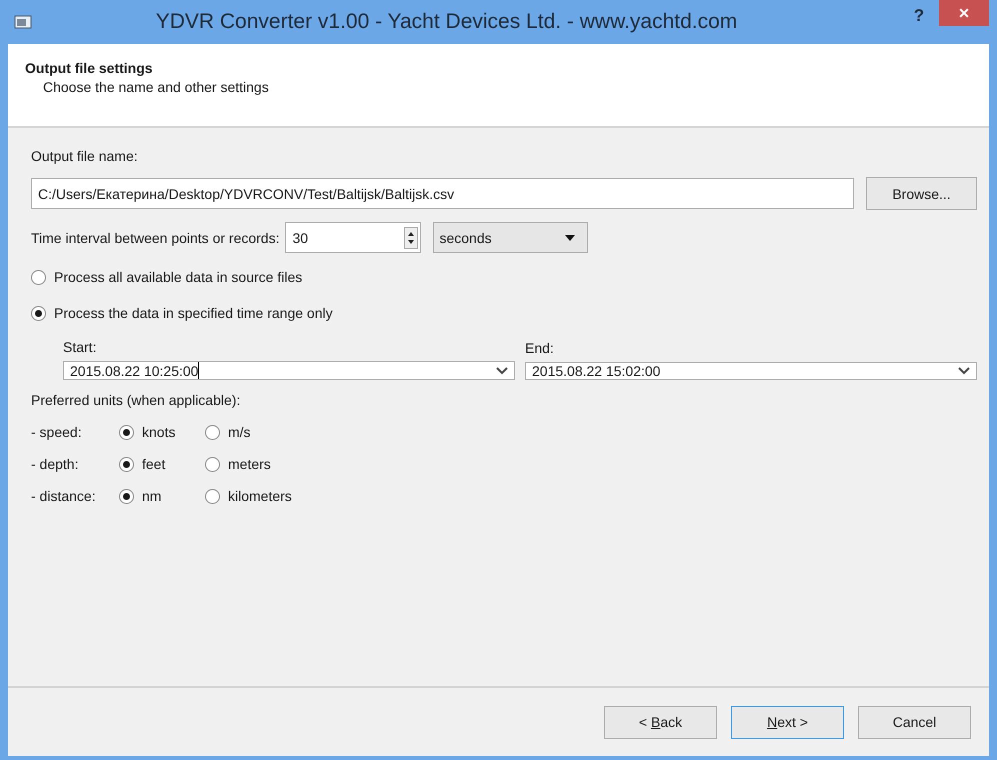 The image size is (997, 760). Describe the element at coordinates (964, 13) in the screenshot. I see `close-button: ×` at that location.